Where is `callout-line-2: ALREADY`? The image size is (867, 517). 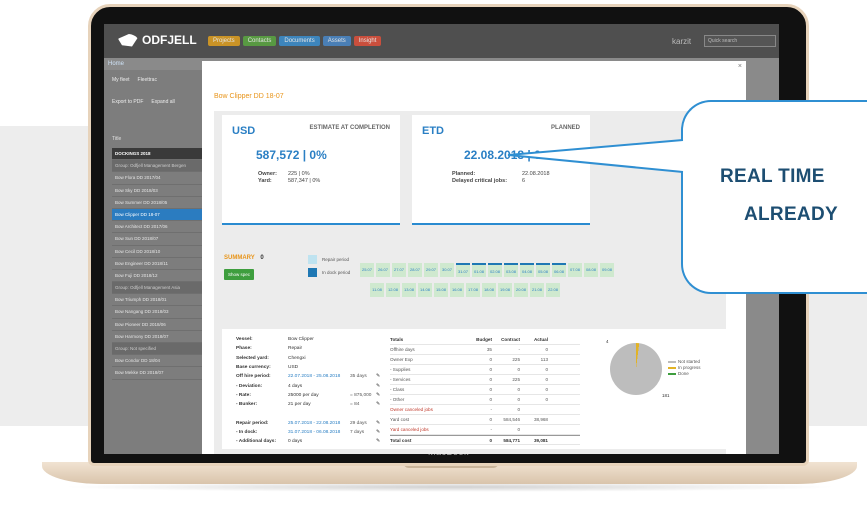
callout-line-2: ALREADY is located at coordinates (791, 214).